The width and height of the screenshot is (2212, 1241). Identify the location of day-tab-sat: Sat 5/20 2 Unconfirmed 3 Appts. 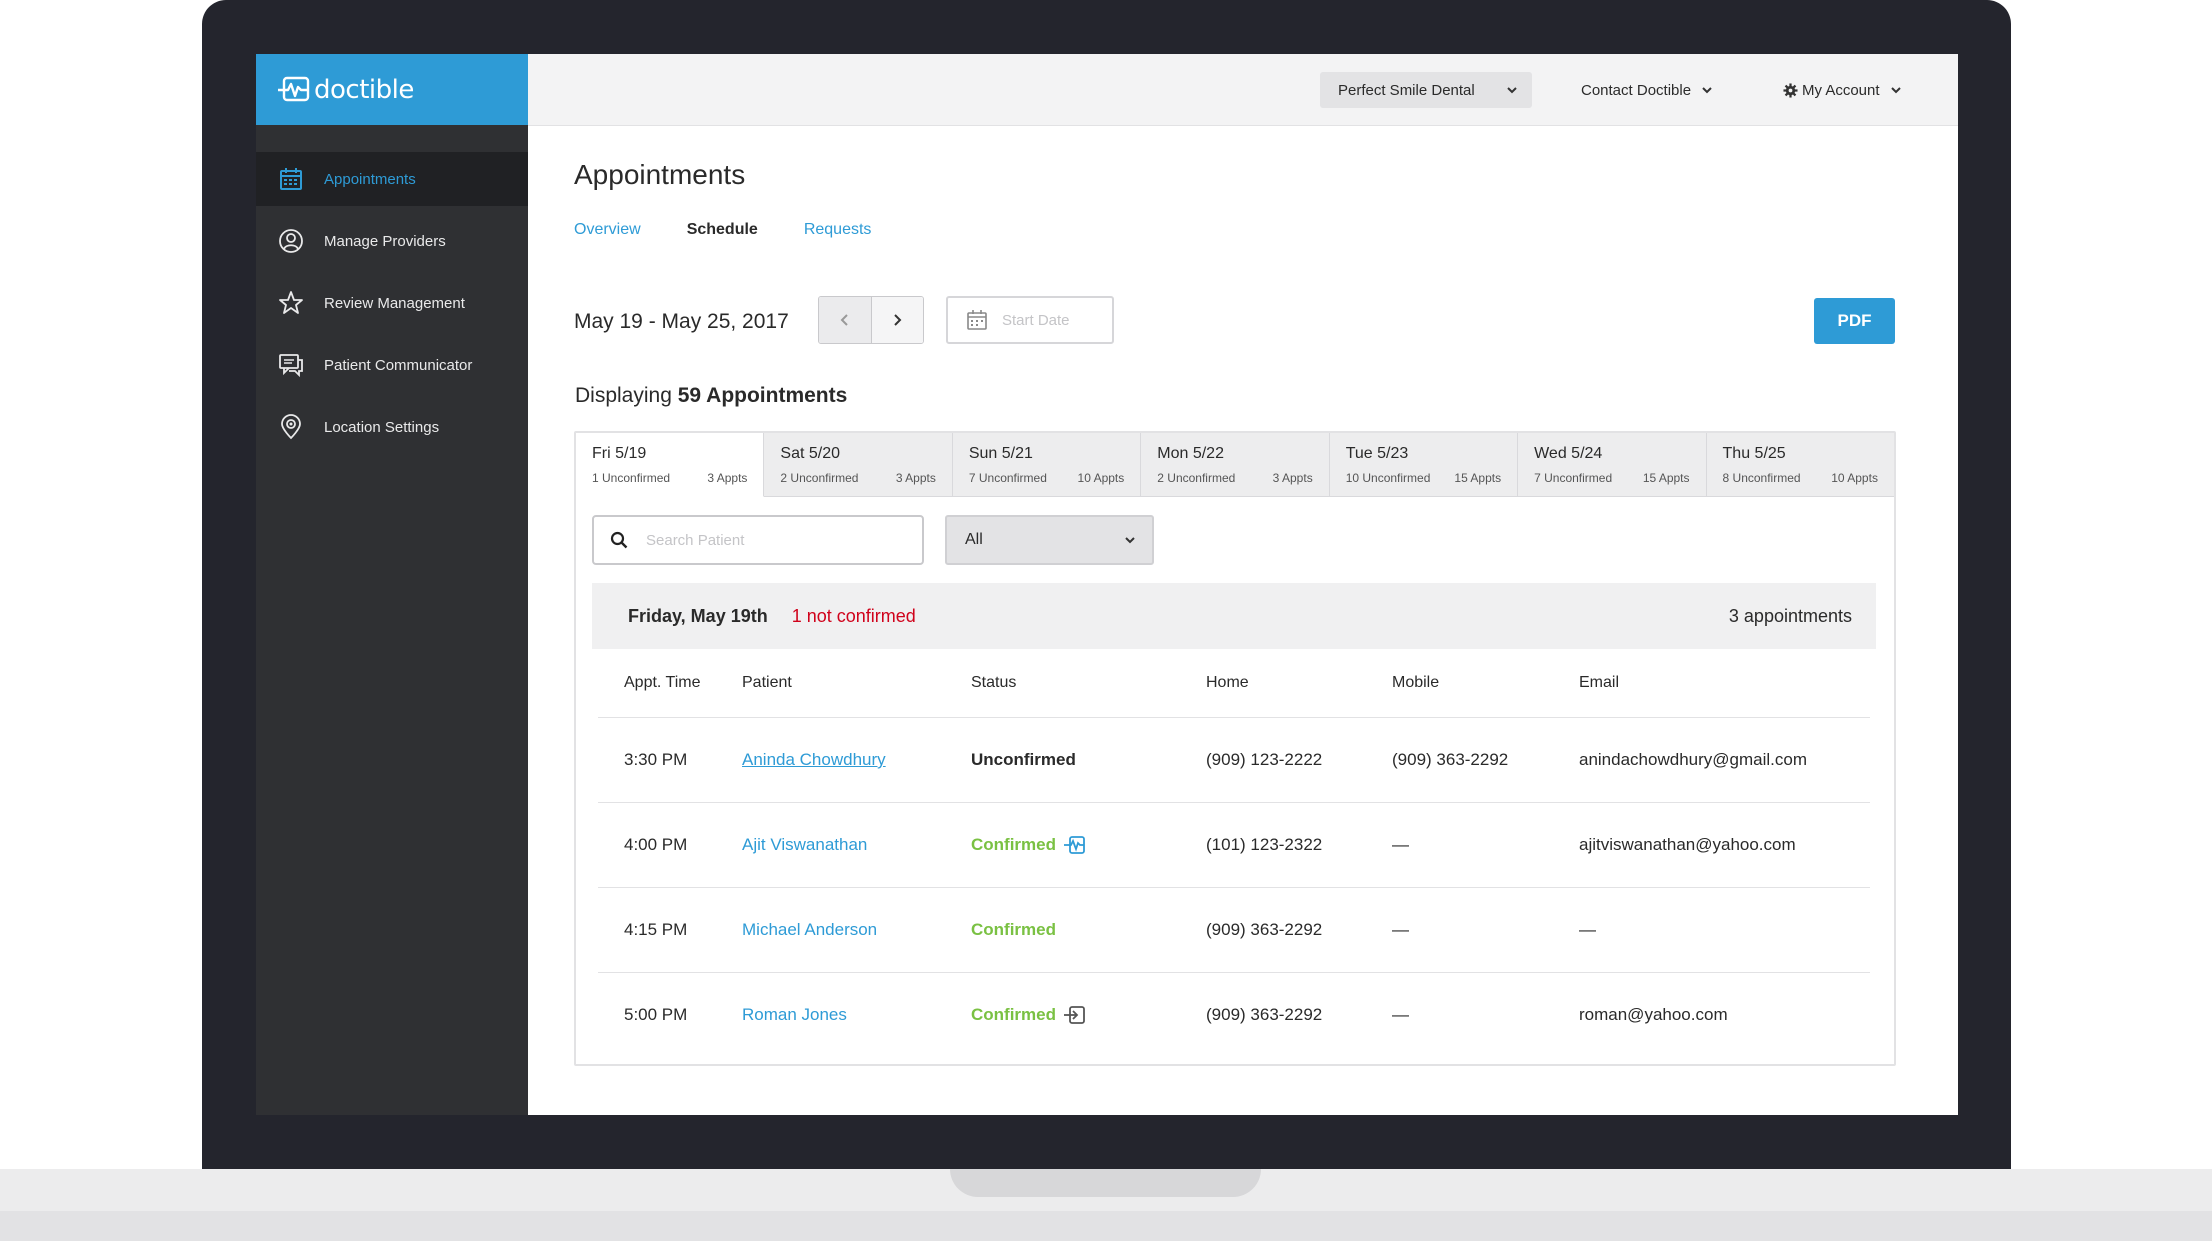
(858, 465).